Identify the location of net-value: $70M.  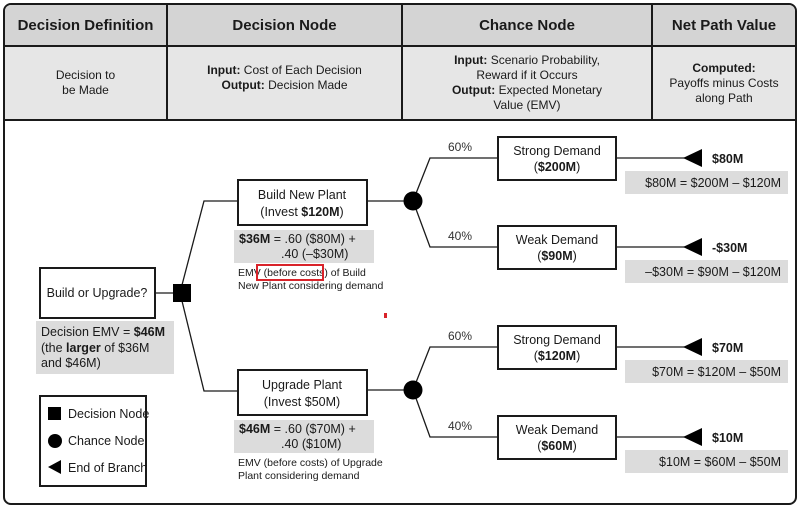
(727, 348).